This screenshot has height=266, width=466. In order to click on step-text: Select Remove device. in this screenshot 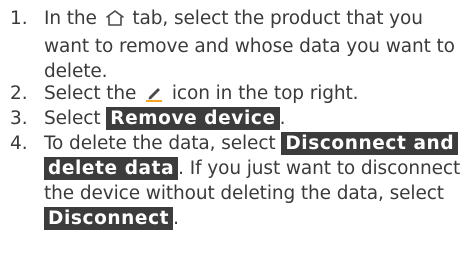, I will do `click(253, 118)`.